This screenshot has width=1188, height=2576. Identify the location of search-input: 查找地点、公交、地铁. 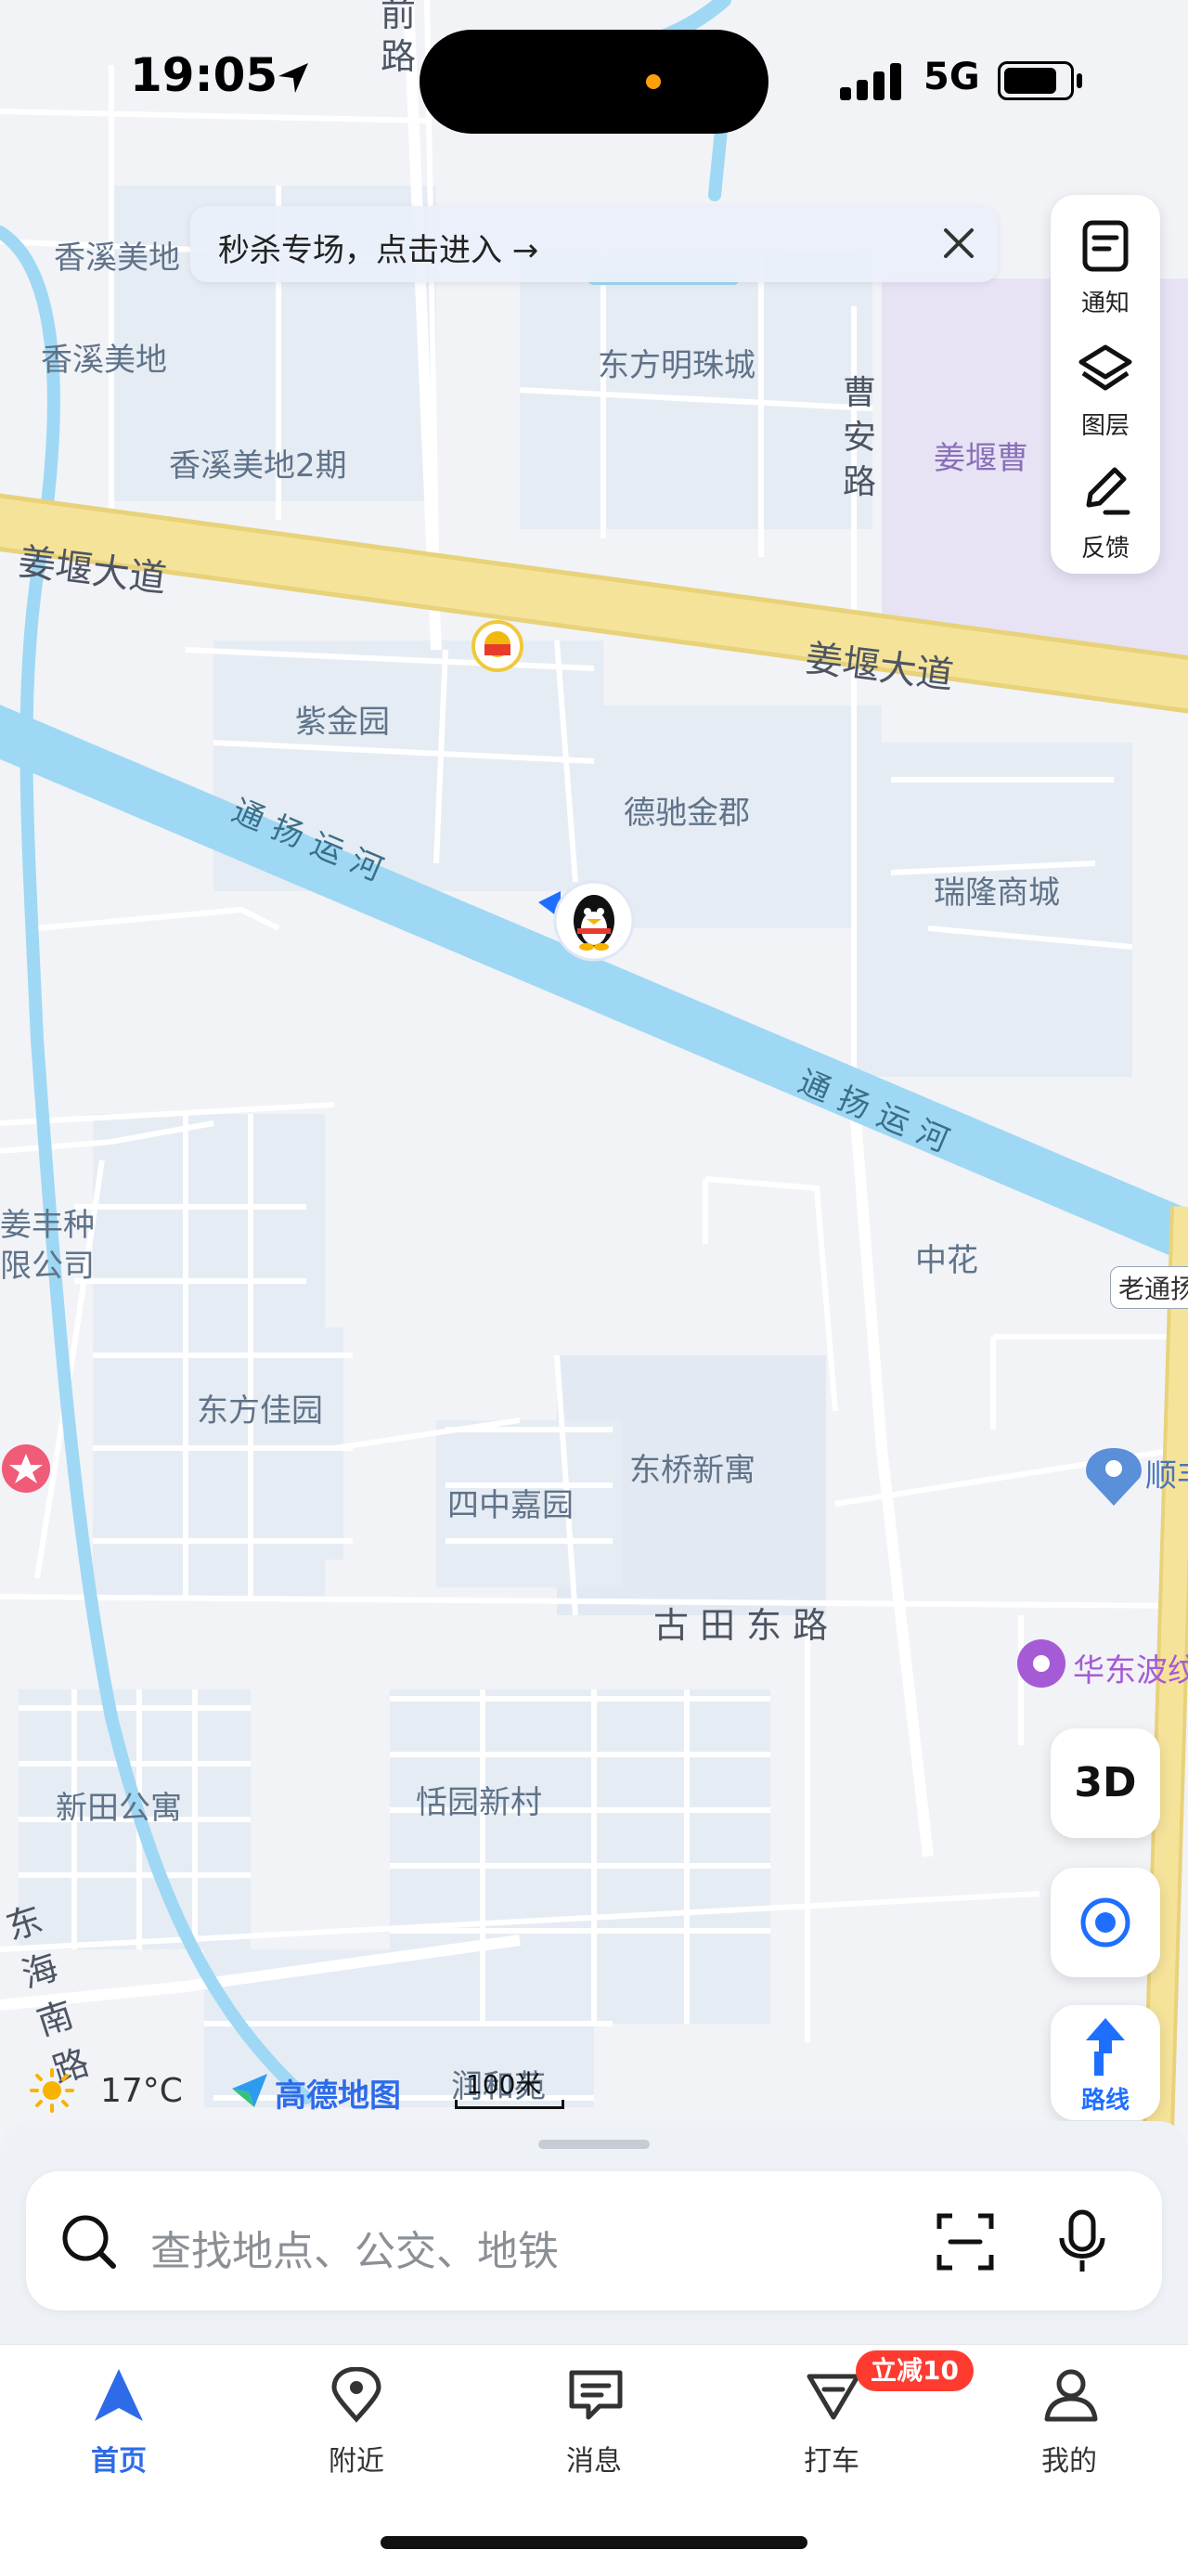
(354, 2247).